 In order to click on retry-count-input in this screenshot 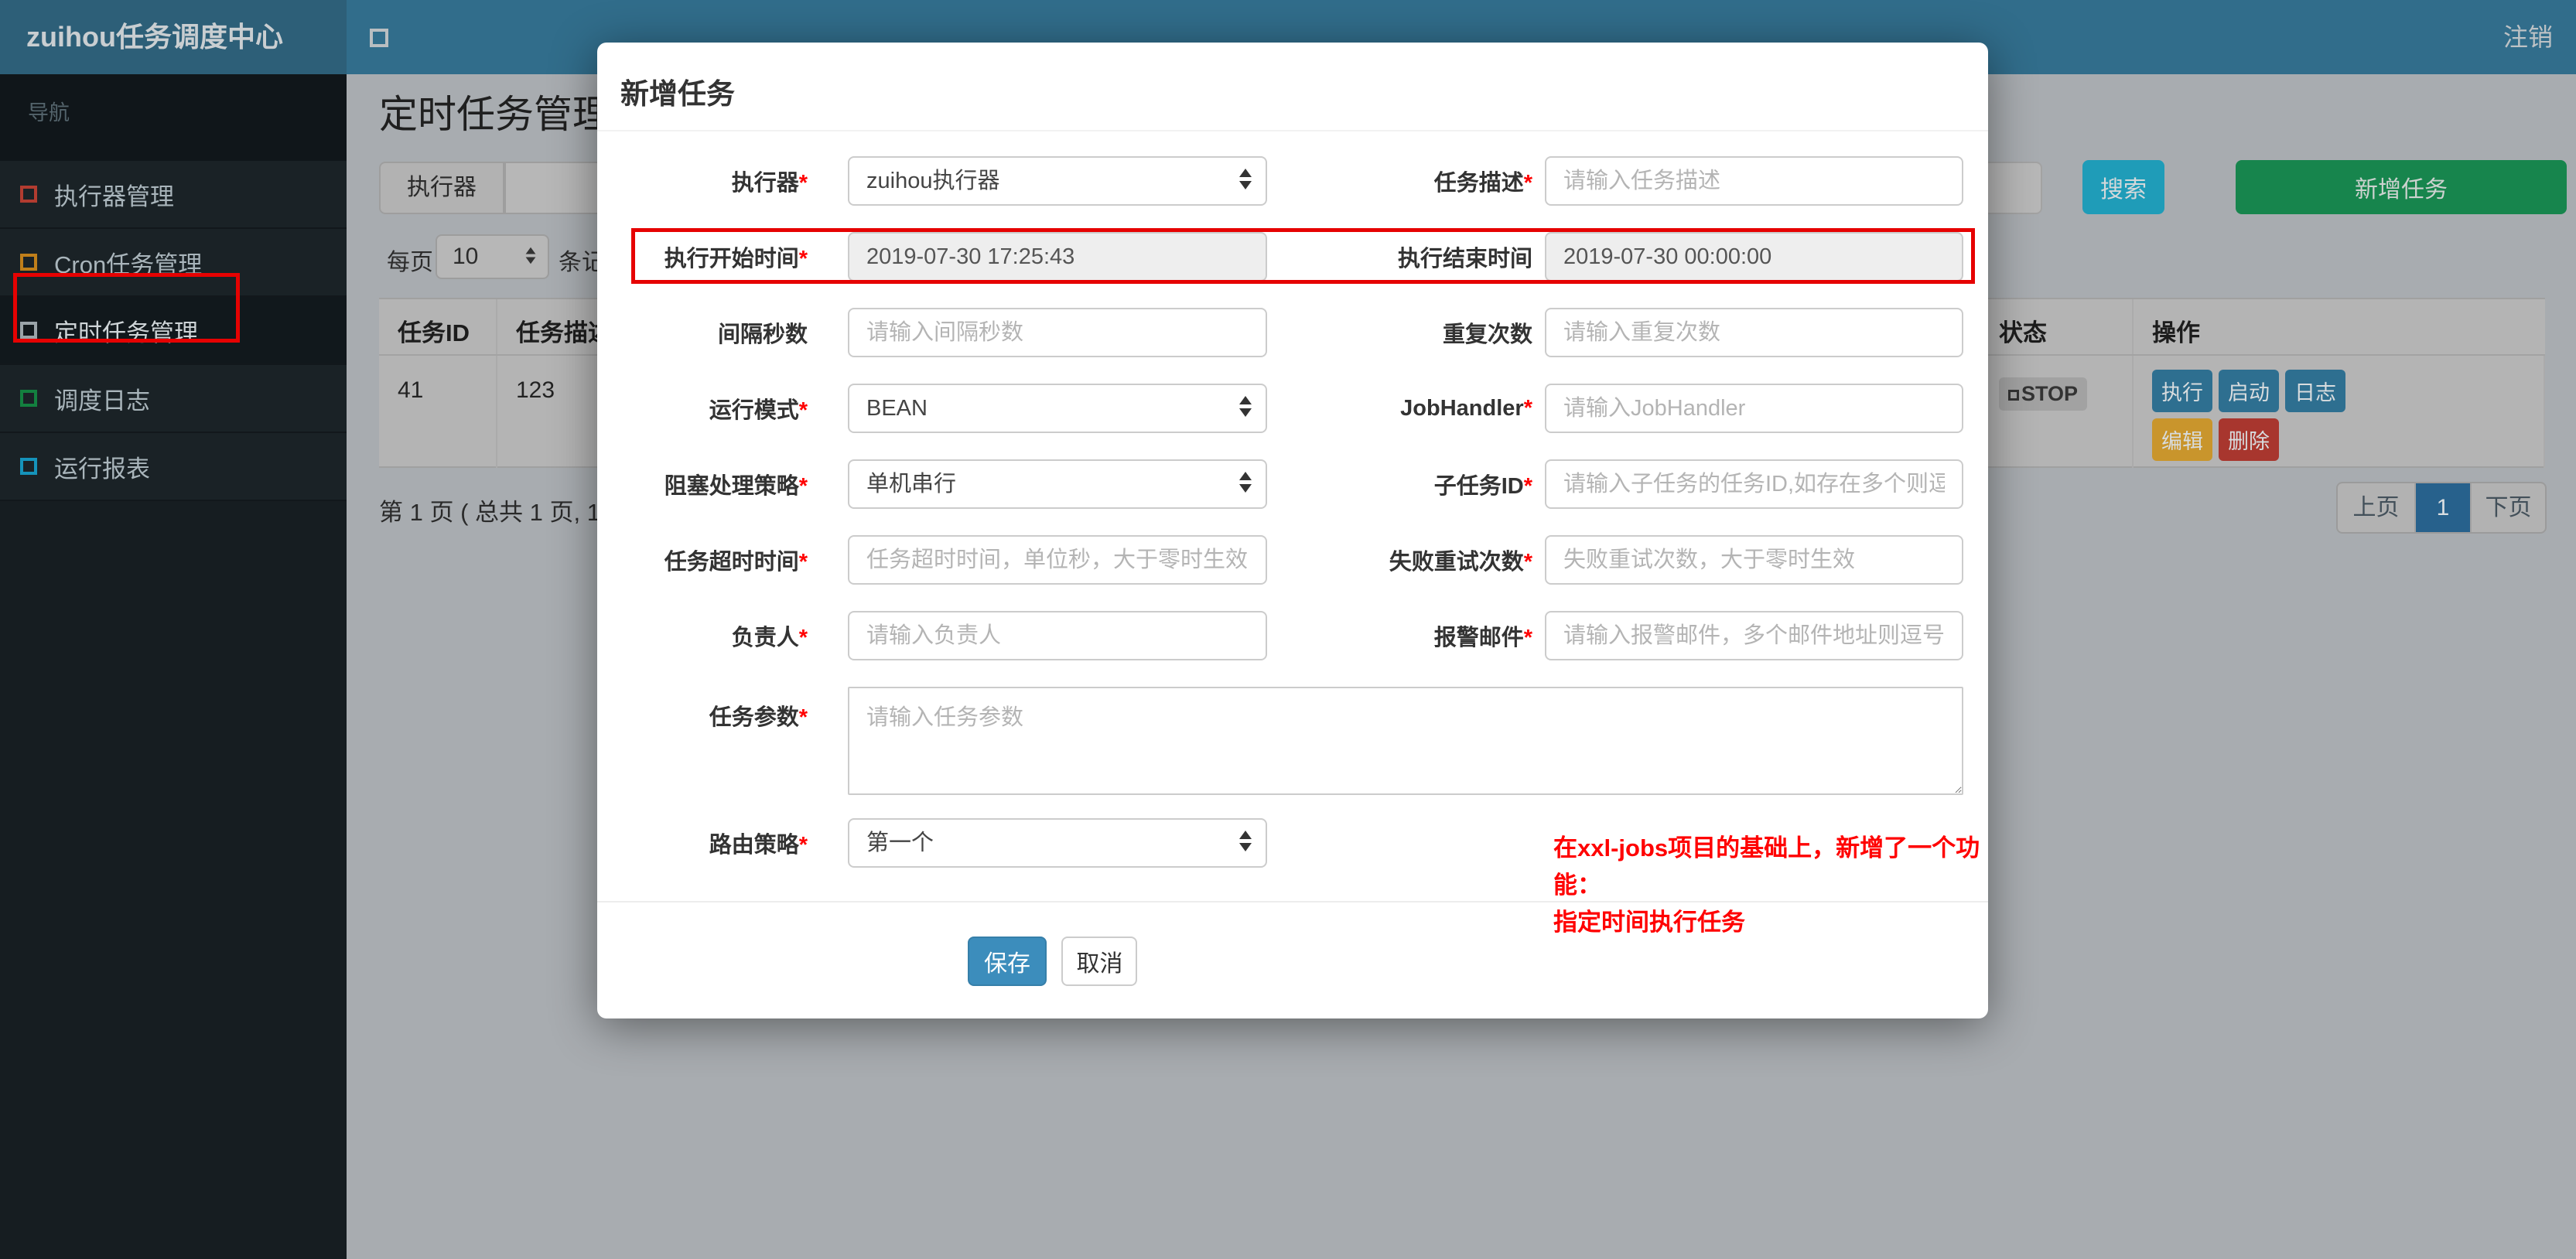, I will do `click(1754, 560)`.